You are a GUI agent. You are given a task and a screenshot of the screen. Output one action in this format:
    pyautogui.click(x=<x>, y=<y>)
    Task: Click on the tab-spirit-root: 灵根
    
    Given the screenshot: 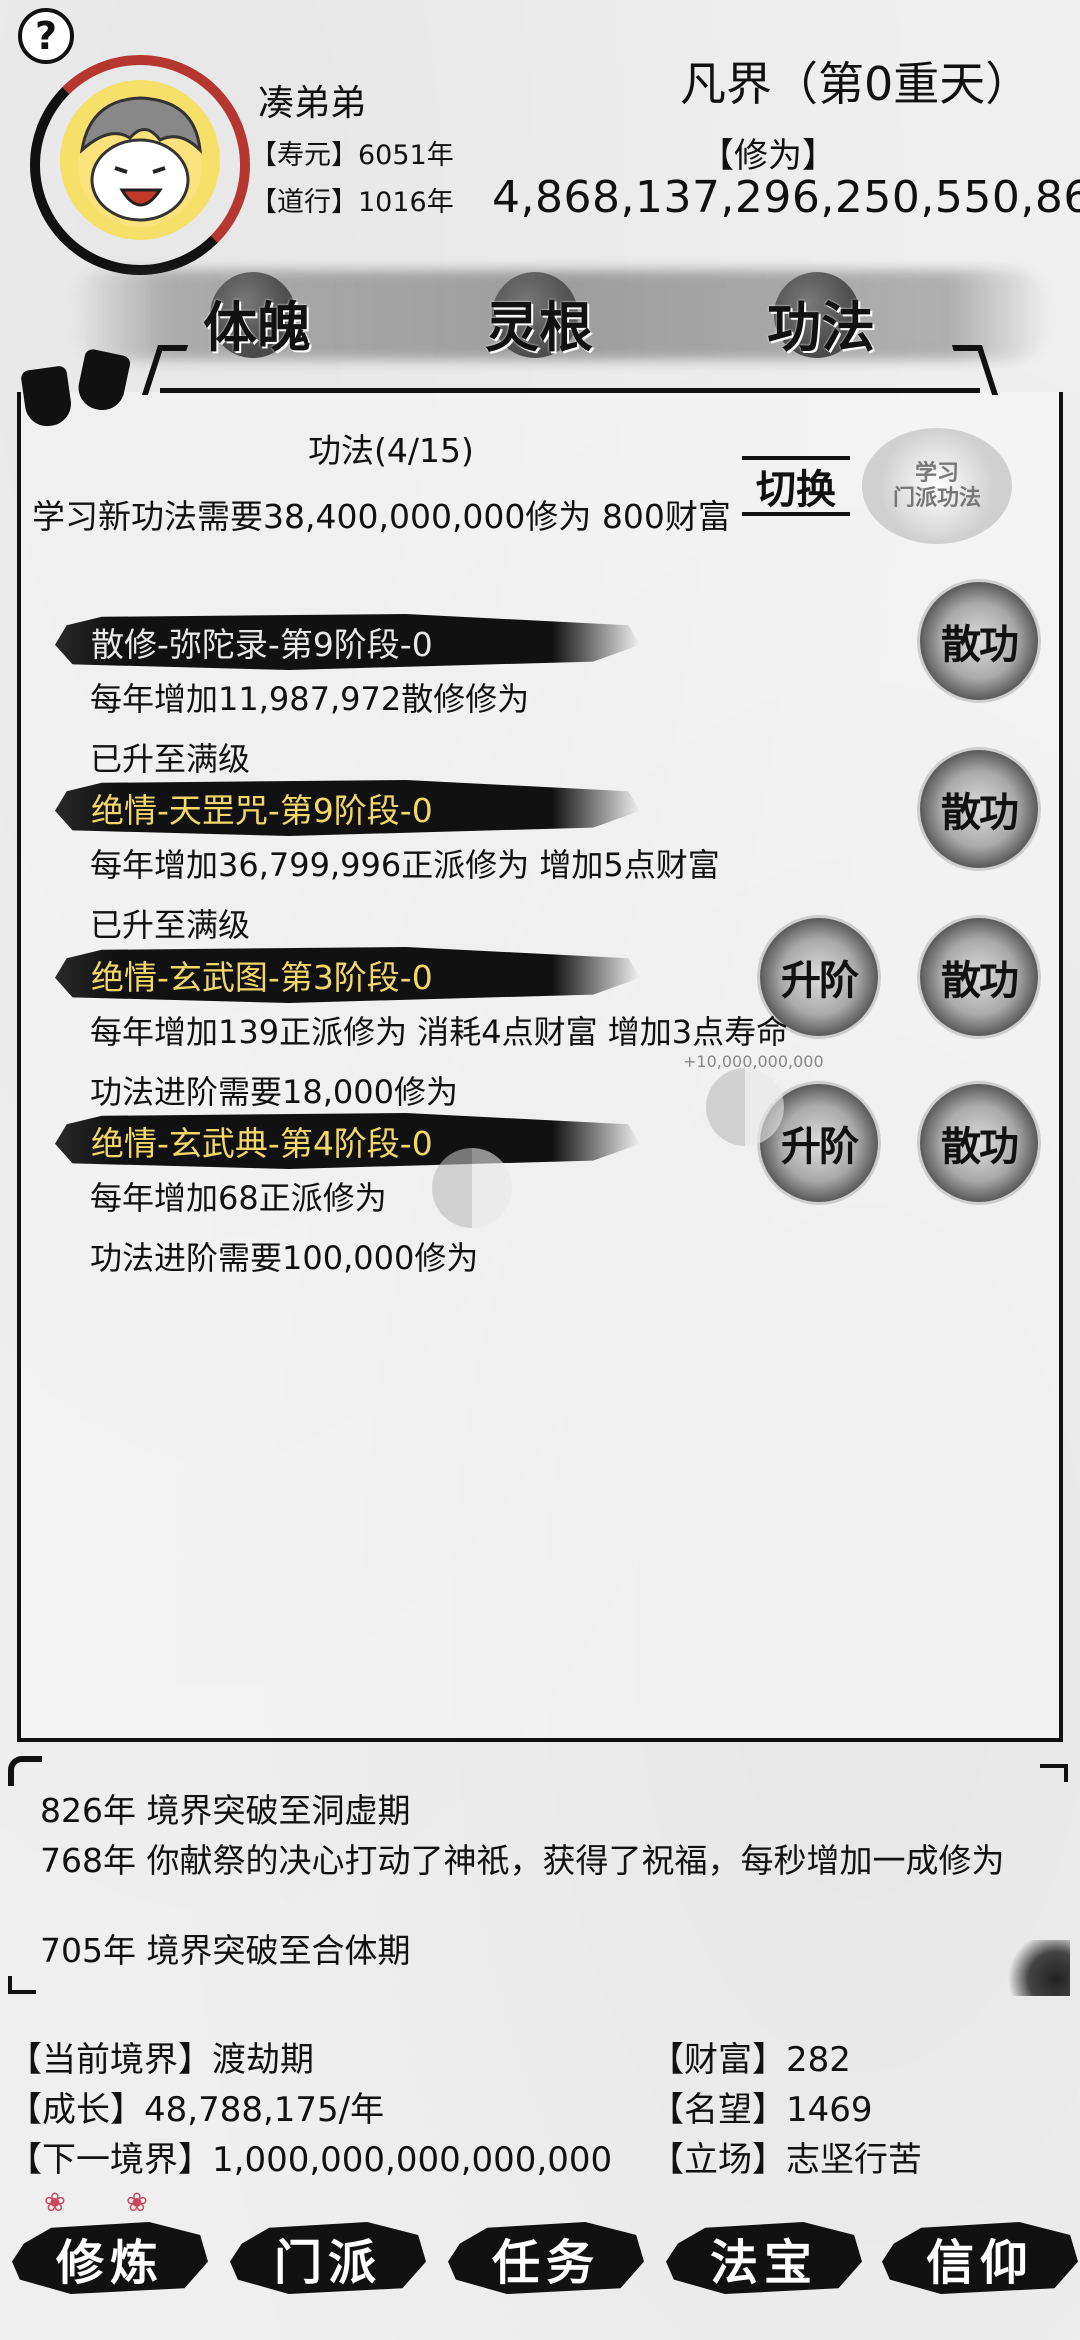 What is the action you would take?
    pyautogui.click(x=539, y=322)
    